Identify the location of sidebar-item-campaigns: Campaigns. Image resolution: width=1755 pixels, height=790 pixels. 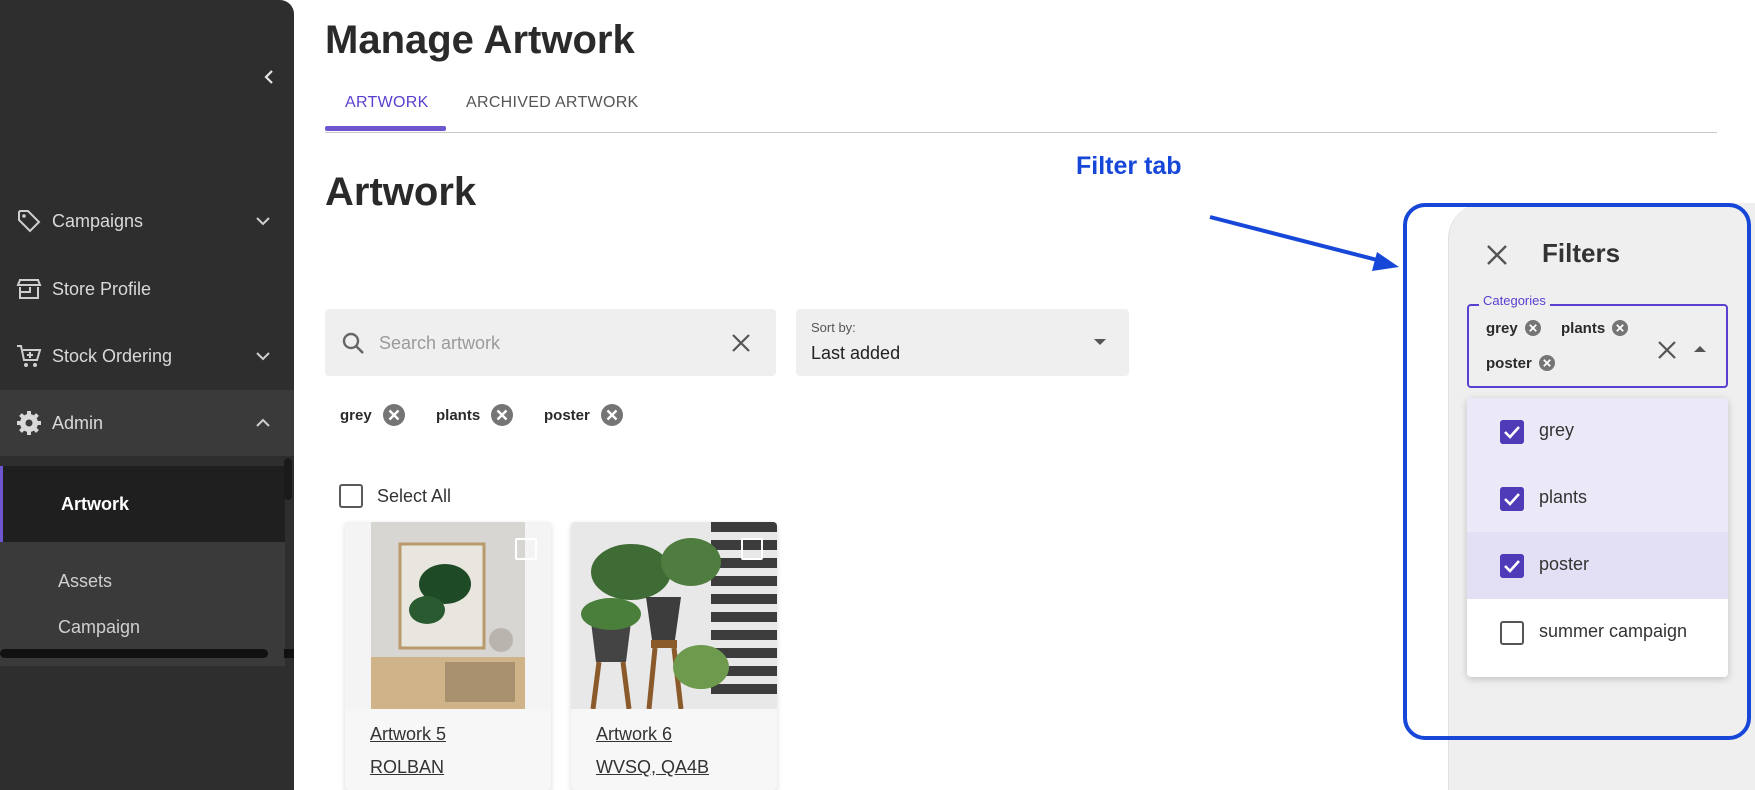
(147, 221).